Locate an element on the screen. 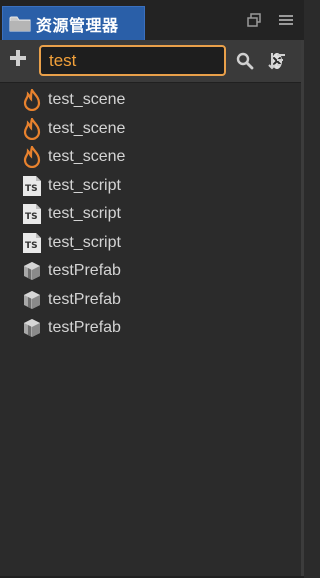 This screenshot has height=578, width=320. asset-toolbar is located at coordinates (152, 61).